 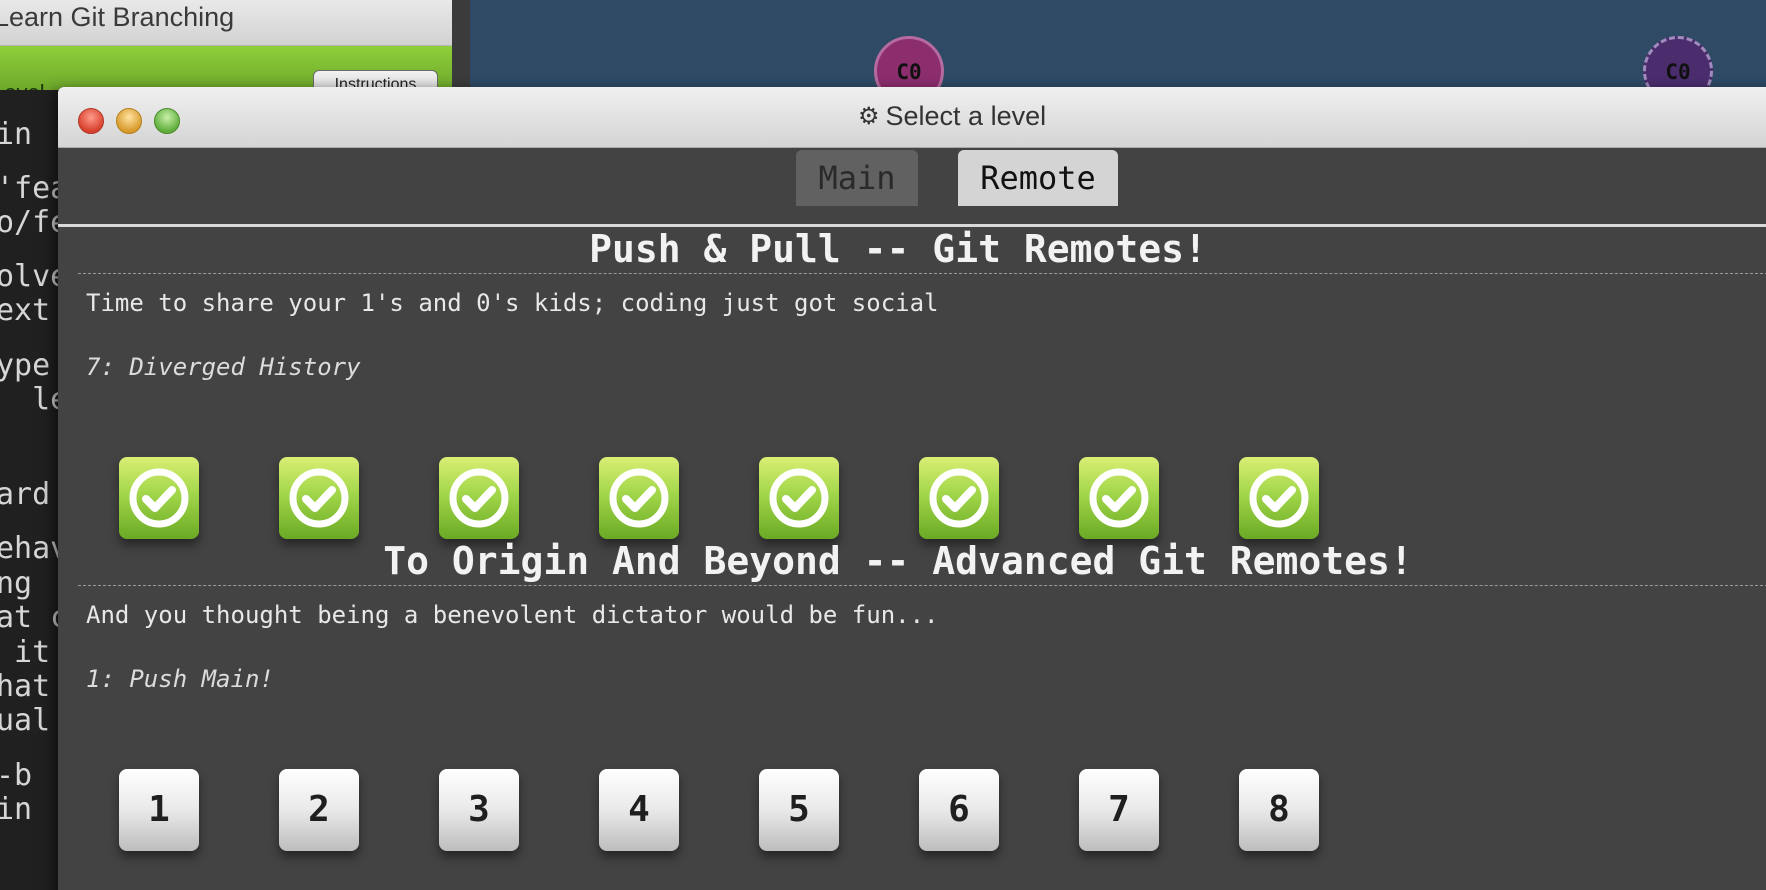 I want to click on level-button: 7, so click(x=1119, y=810).